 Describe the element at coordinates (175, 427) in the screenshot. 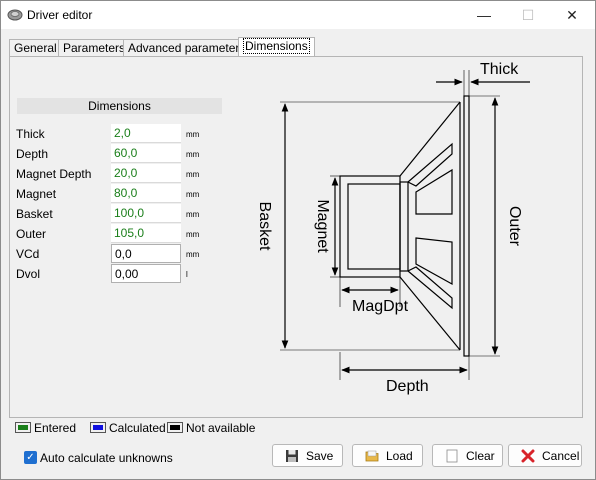

I see `not-available-swatch` at that location.